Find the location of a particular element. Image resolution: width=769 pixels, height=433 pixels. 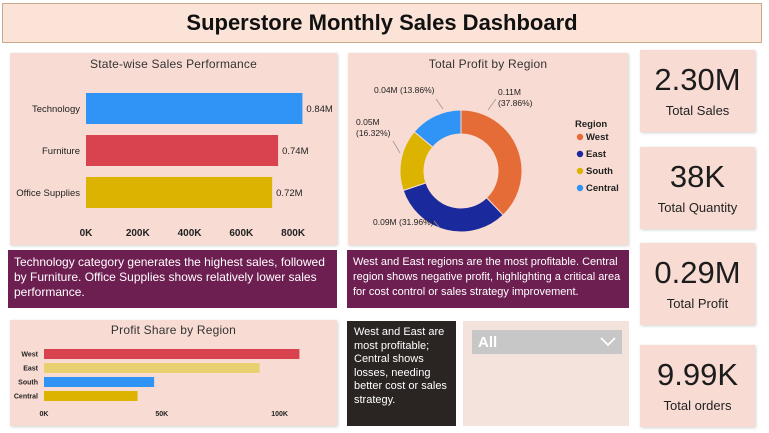

kpi-label: Total Sales is located at coordinates (697, 110).